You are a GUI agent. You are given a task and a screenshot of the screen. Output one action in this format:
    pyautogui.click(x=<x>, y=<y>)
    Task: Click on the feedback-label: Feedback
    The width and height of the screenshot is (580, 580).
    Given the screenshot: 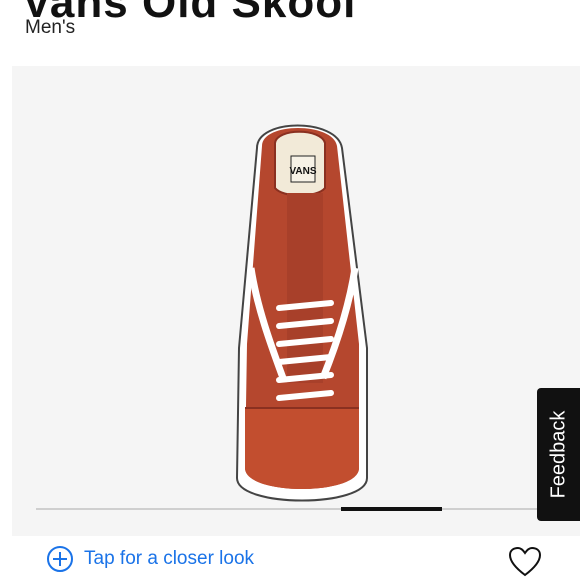 What is the action you would take?
    pyautogui.click(x=558, y=454)
    